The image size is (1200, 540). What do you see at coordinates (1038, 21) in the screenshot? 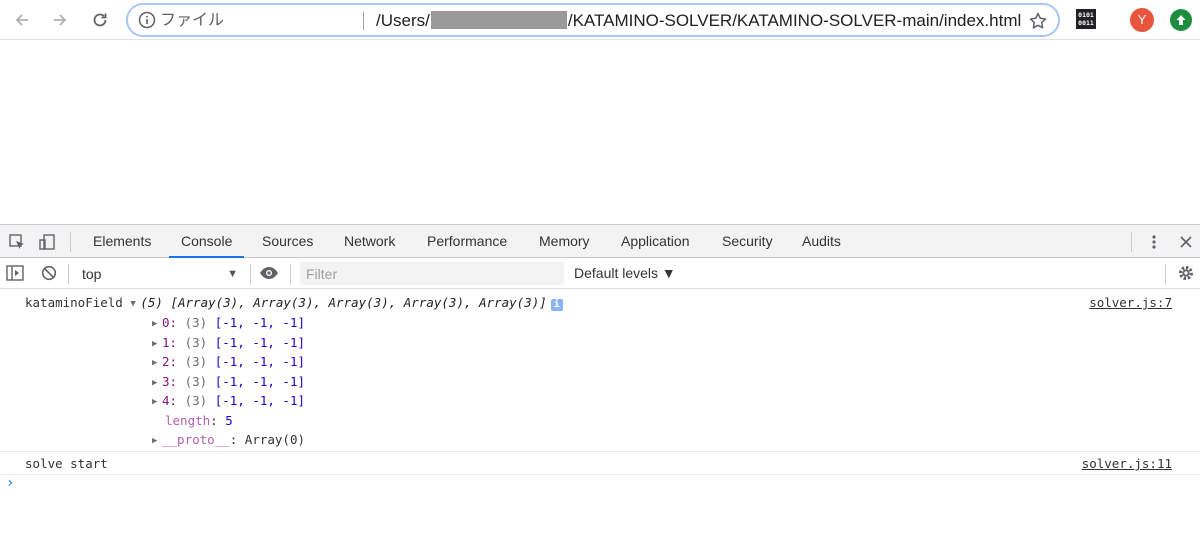
I see `bookmark-star-icon` at bounding box center [1038, 21].